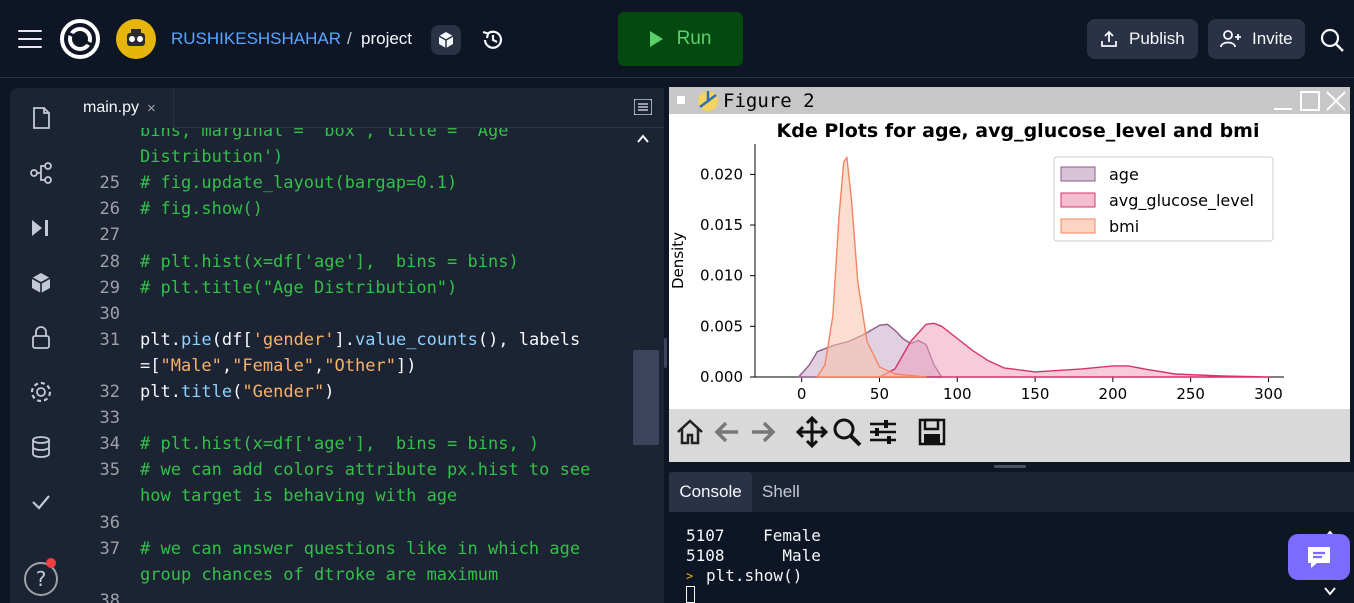 The width and height of the screenshot is (1354, 603). Describe the element at coordinates (151, 108) in the screenshot. I see `close-icon: ×` at that location.